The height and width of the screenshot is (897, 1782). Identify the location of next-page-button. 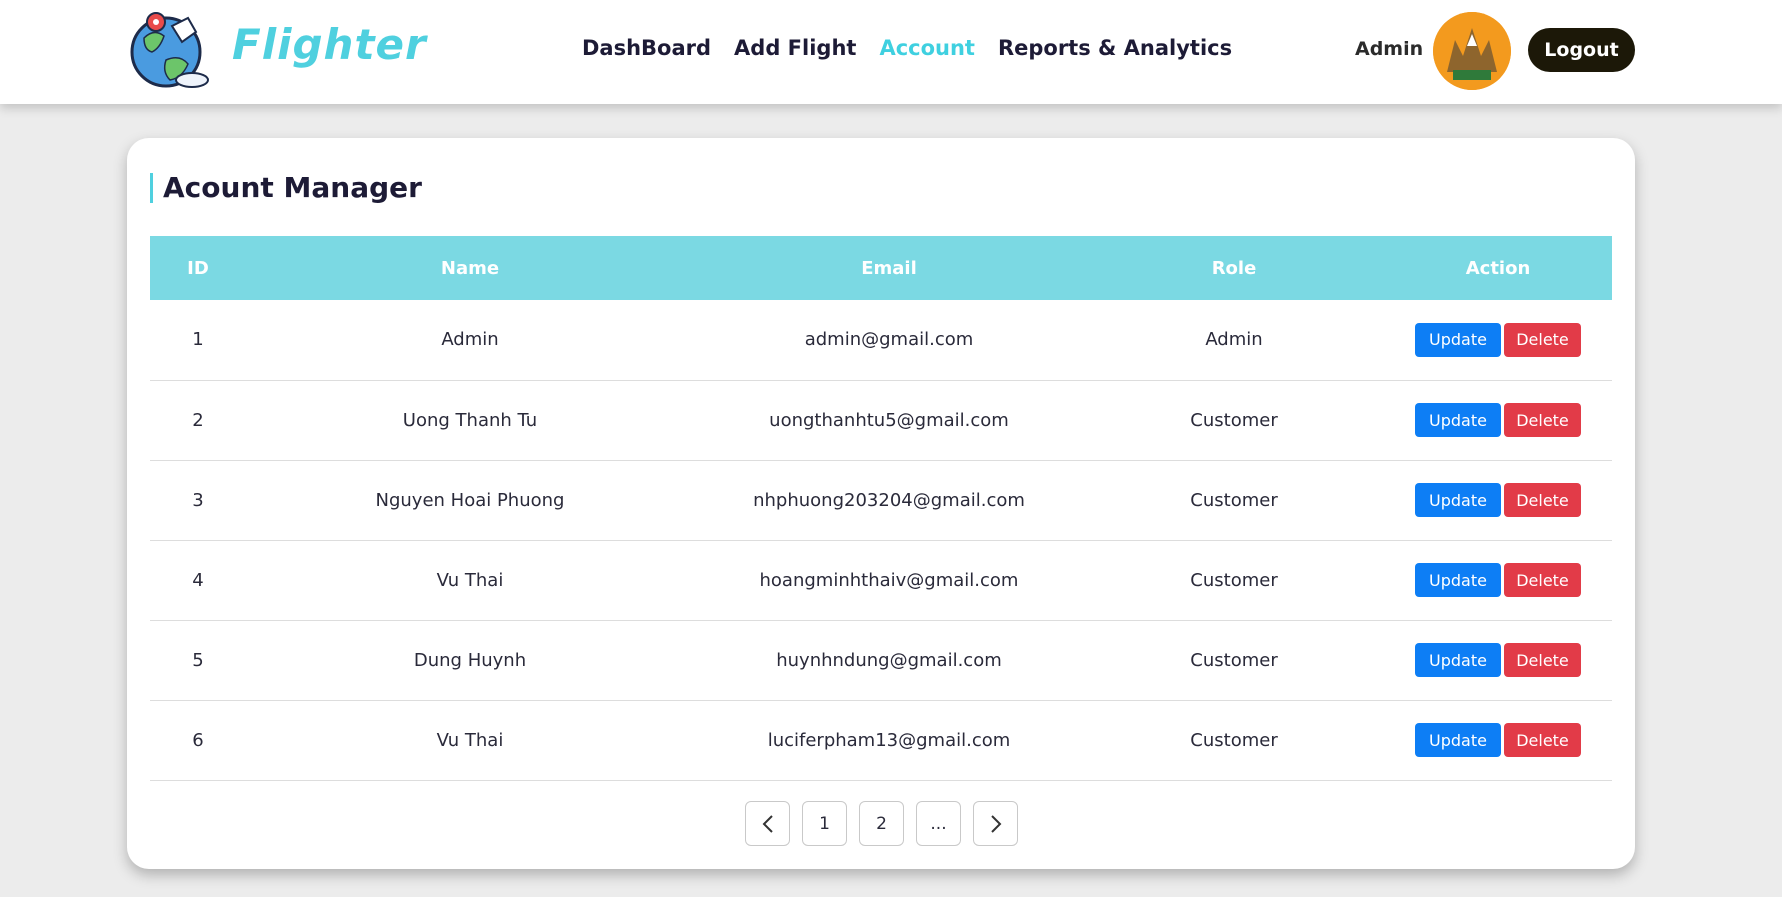
(995, 823).